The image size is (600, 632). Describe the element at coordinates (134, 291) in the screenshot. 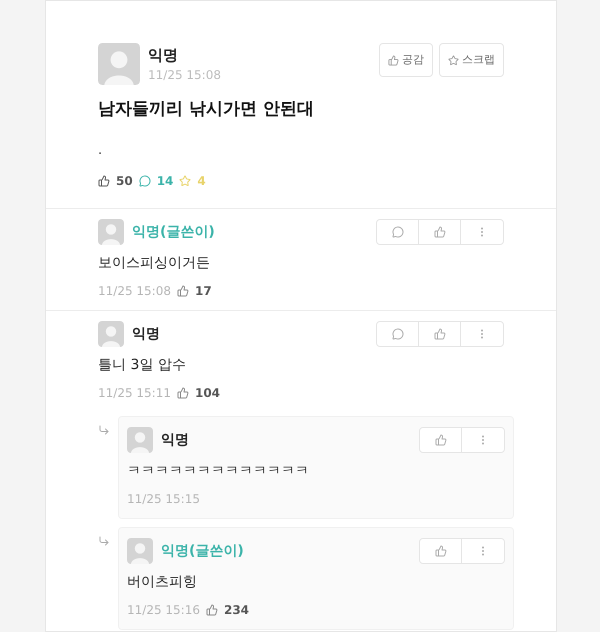

I see `comment-time: 11/25 15:08` at that location.